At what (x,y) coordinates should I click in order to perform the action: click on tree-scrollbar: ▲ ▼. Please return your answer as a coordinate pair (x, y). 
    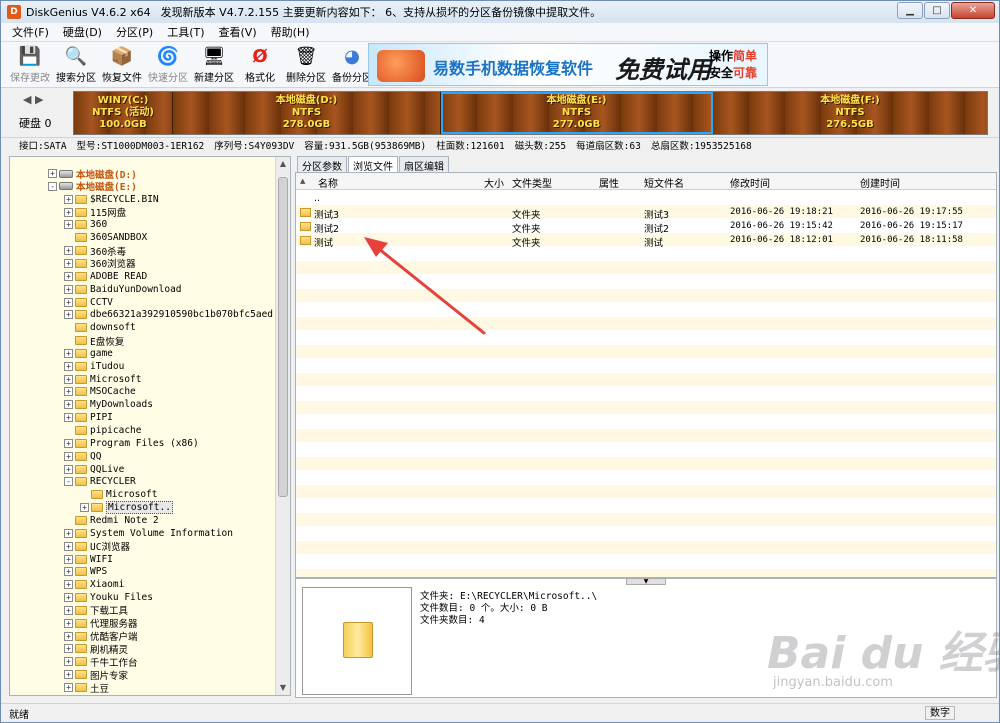
    Looking at the image, I should click on (282, 426).